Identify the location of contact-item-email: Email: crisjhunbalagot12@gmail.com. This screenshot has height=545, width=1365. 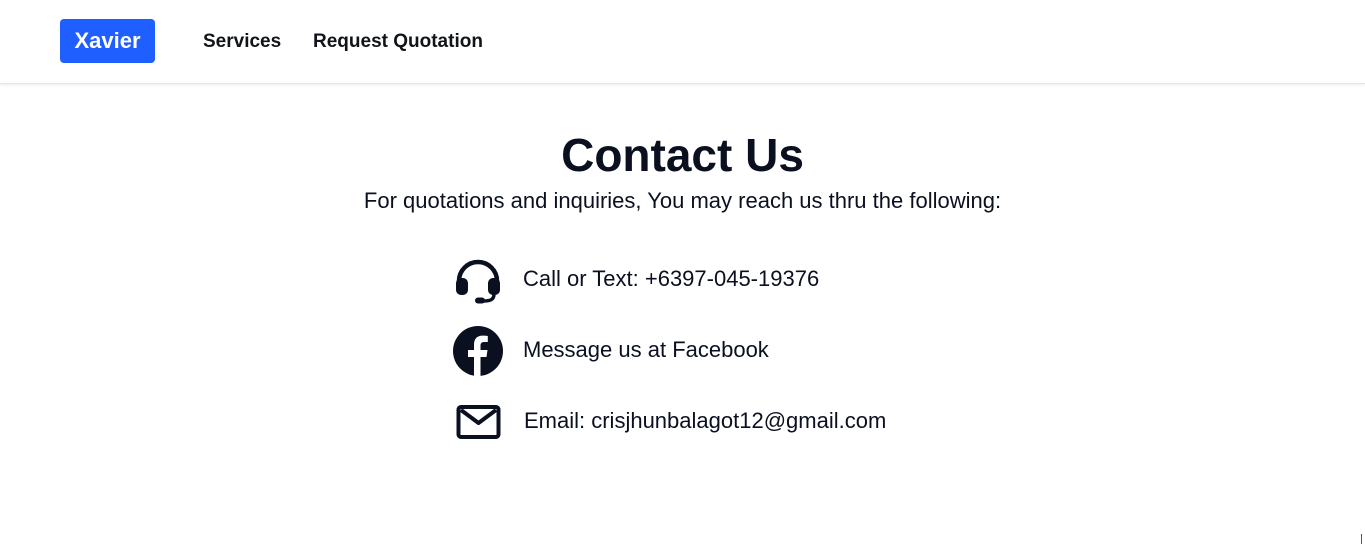
(712, 422).